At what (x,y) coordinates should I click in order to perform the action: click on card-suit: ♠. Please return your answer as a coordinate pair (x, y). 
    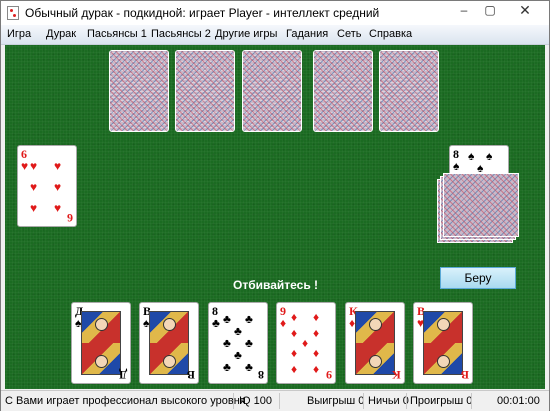
    Looking at the image, I should click on (456, 166).